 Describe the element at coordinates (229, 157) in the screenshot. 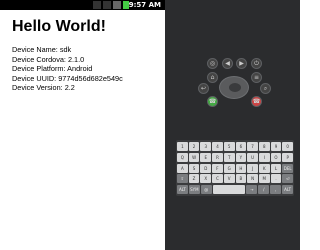

I see `key-t: T` at that location.